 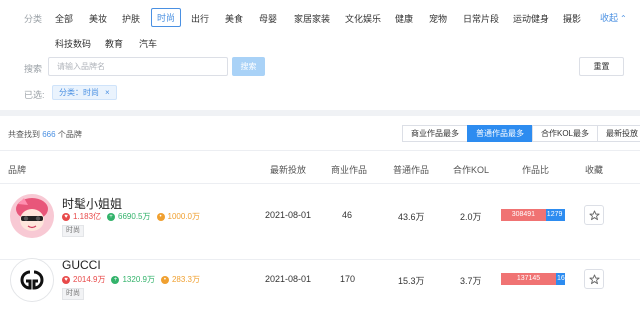 I want to click on category-skincare: 护肤, so click(x=131, y=18).